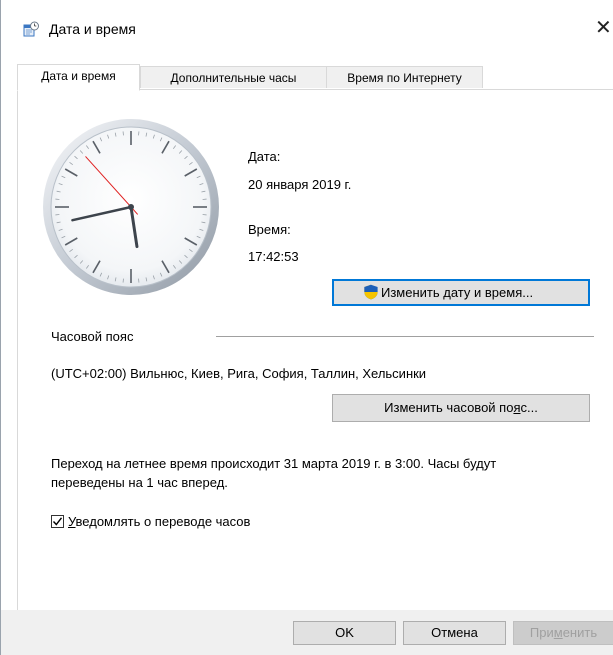 This screenshot has width=613, height=655. I want to click on uac-shield-icon, so click(371, 292).